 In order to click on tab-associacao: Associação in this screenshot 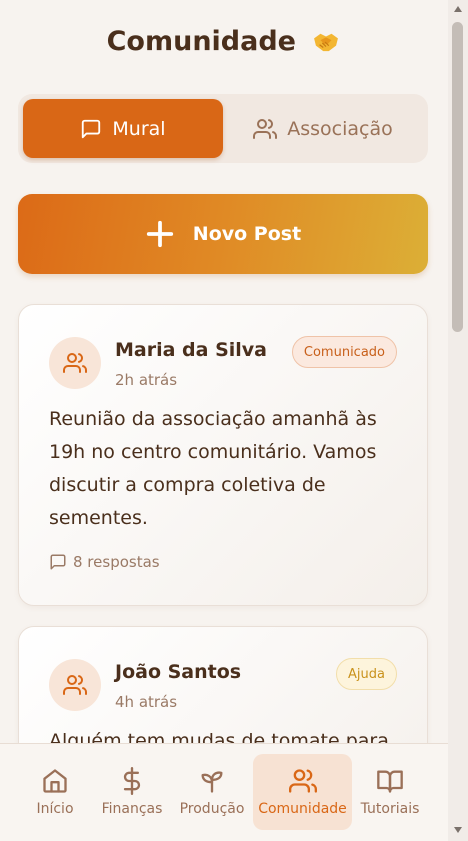, I will do `click(323, 128)`.